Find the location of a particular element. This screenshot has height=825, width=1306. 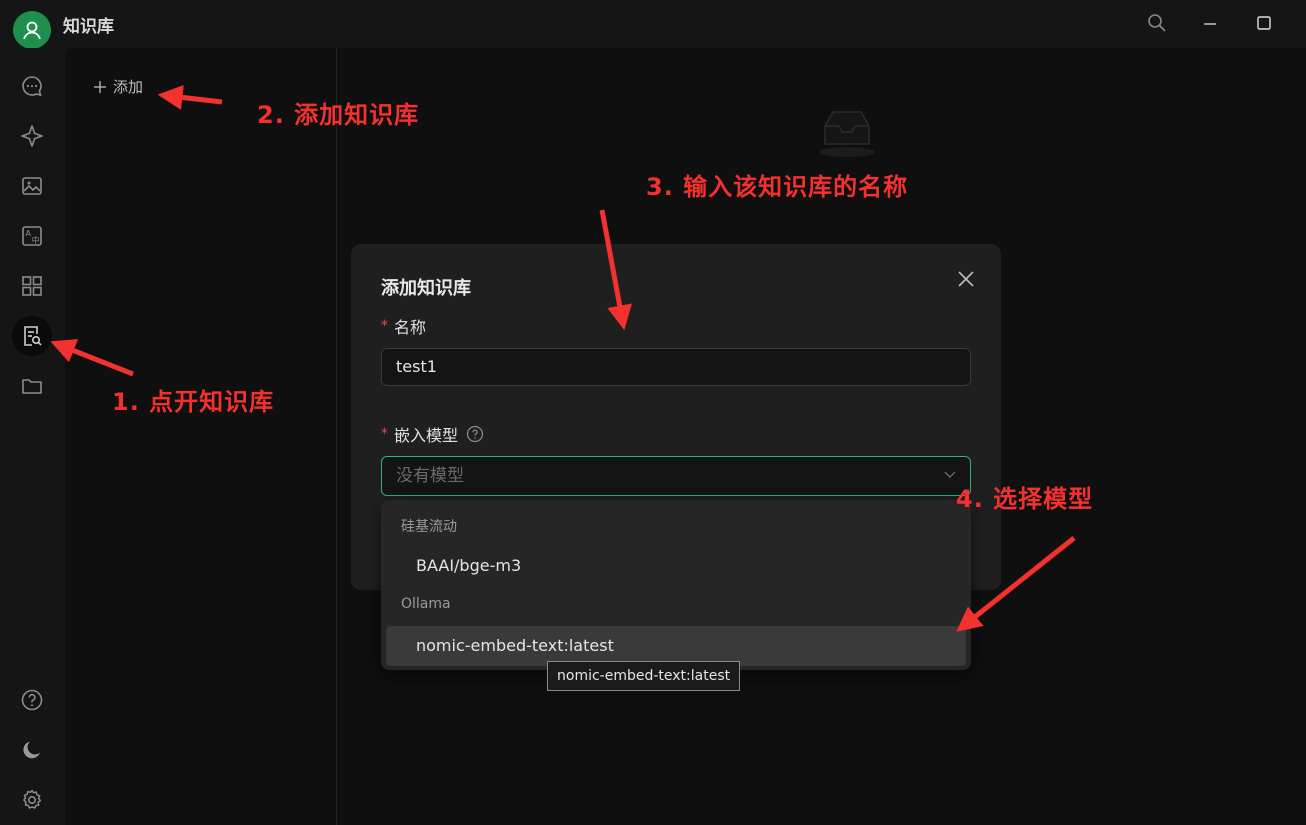

option-nomic-embed-text: nomic-embed-text:latest is located at coordinates (676, 646).